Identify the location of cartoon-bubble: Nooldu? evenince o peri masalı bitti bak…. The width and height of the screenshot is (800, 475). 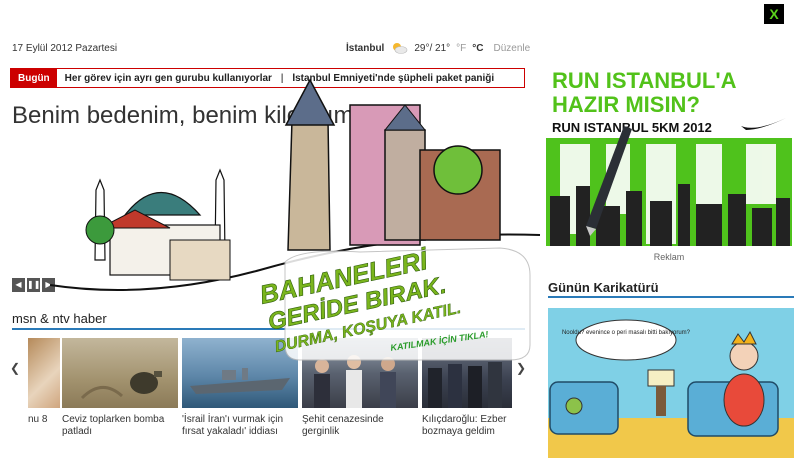
(626, 333).